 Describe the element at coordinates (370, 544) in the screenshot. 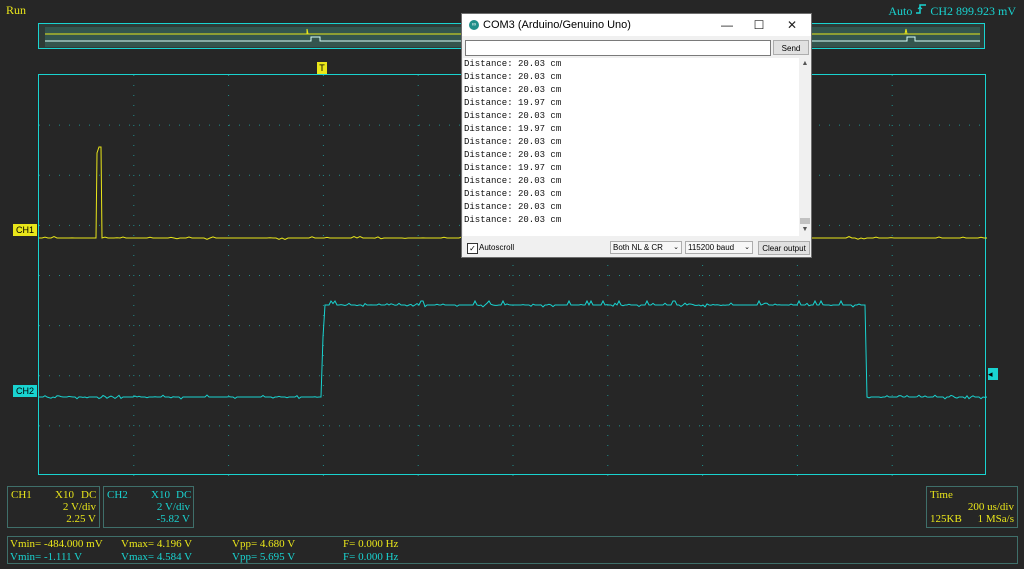

I see `ch1-frequency: F= 0.000 Hz` at that location.